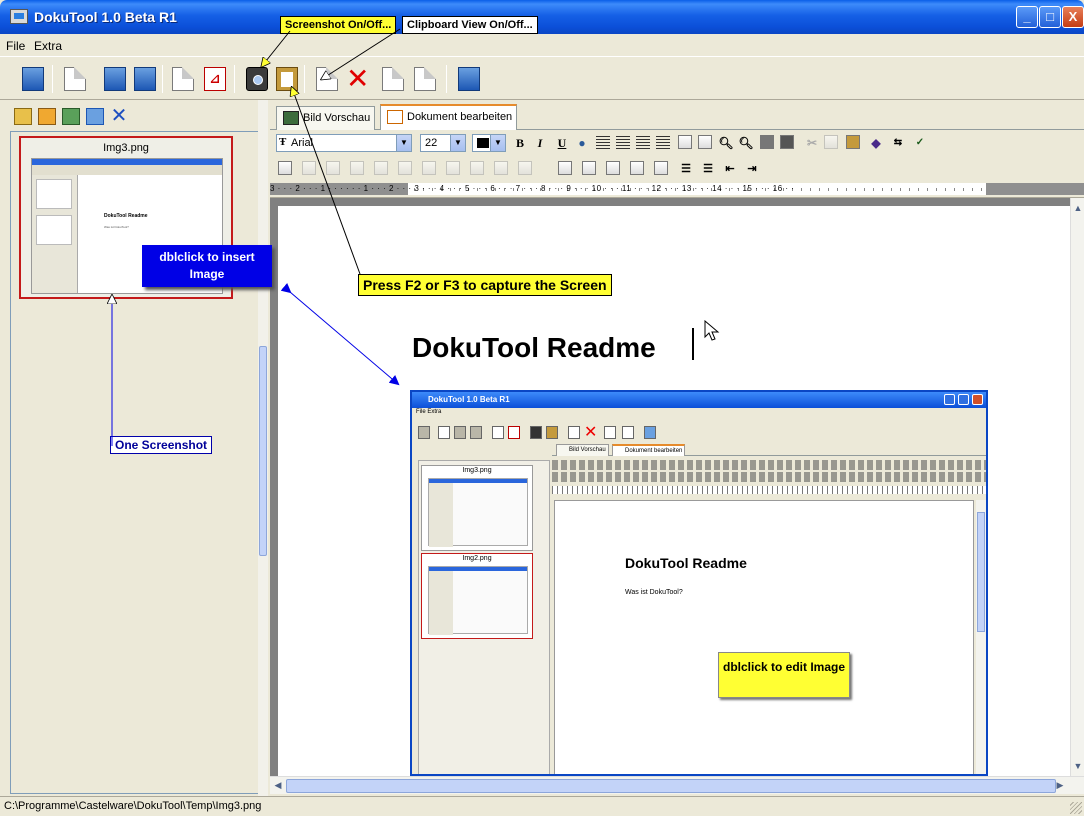  Describe the element at coordinates (623, 143) in the screenshot. I see `align-center-icon` at that location.